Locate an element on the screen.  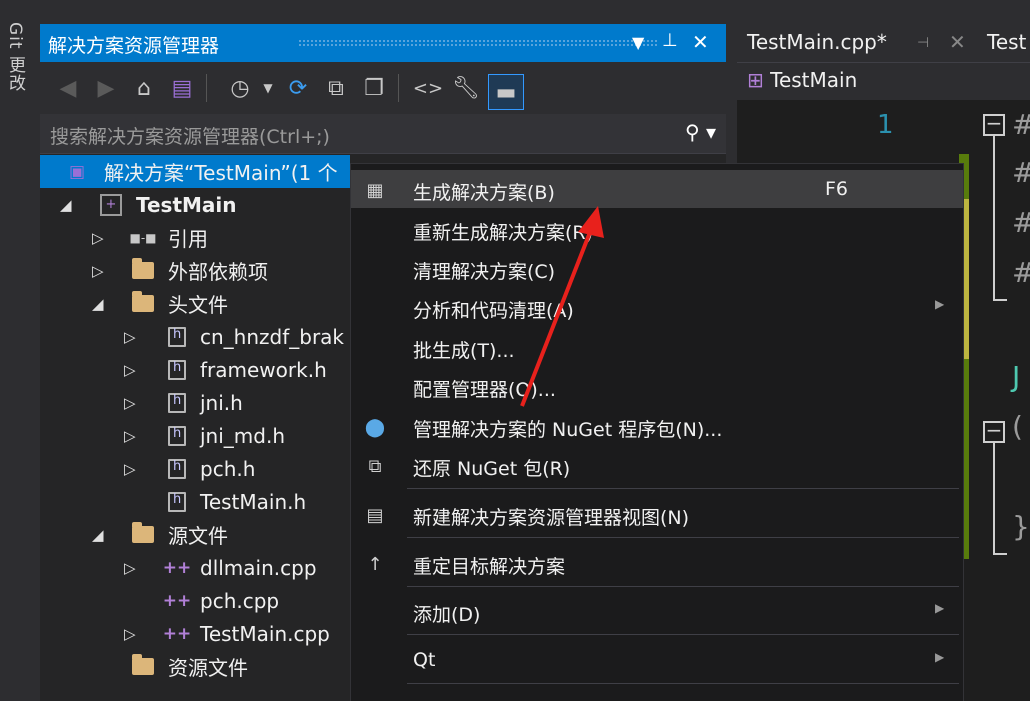
cpp-project-icon: ⊞ is located at coordinates (759, 80).